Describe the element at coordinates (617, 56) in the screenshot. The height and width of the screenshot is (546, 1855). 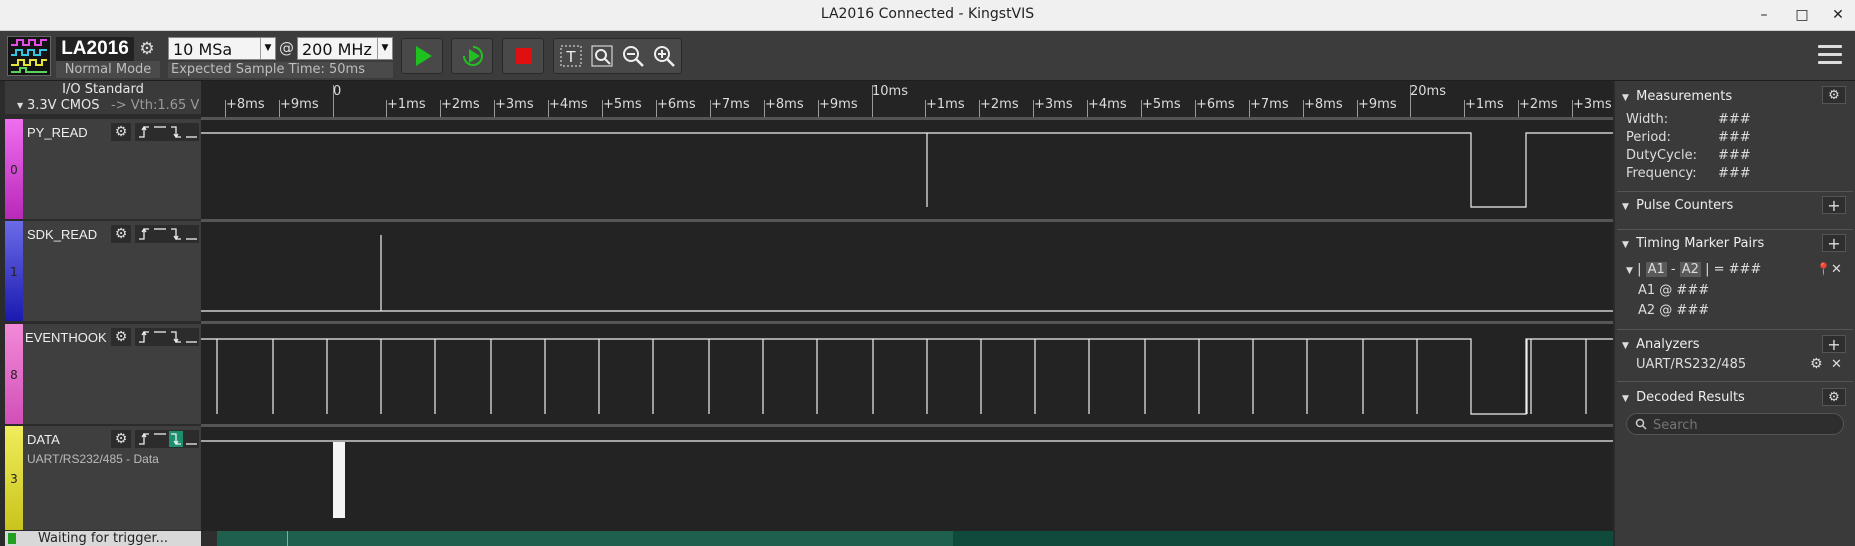
I see `view-tools-group: T` at that location.